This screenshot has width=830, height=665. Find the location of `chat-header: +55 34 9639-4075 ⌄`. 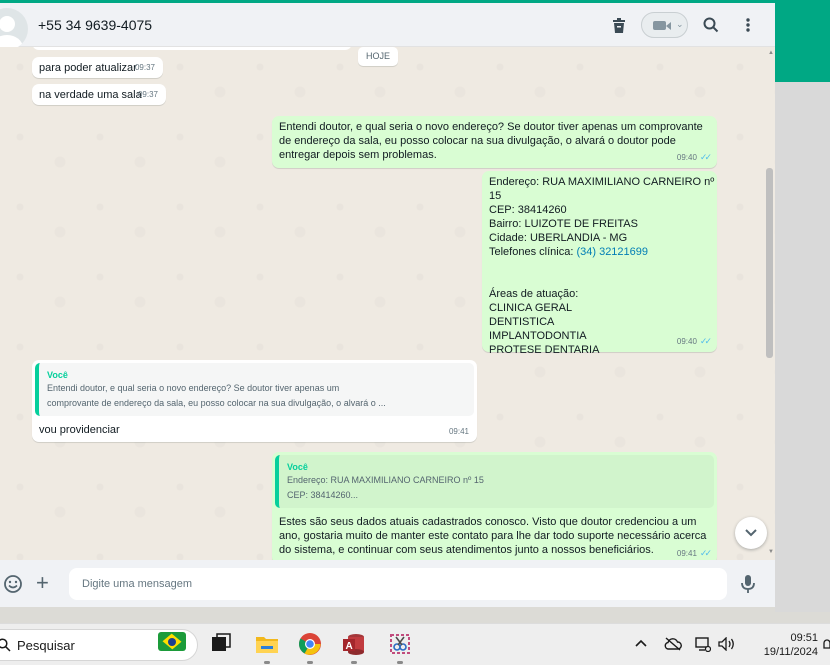

chat-header: +55 34 9639-4075 ⌄ is located at coordinates (387, 26).